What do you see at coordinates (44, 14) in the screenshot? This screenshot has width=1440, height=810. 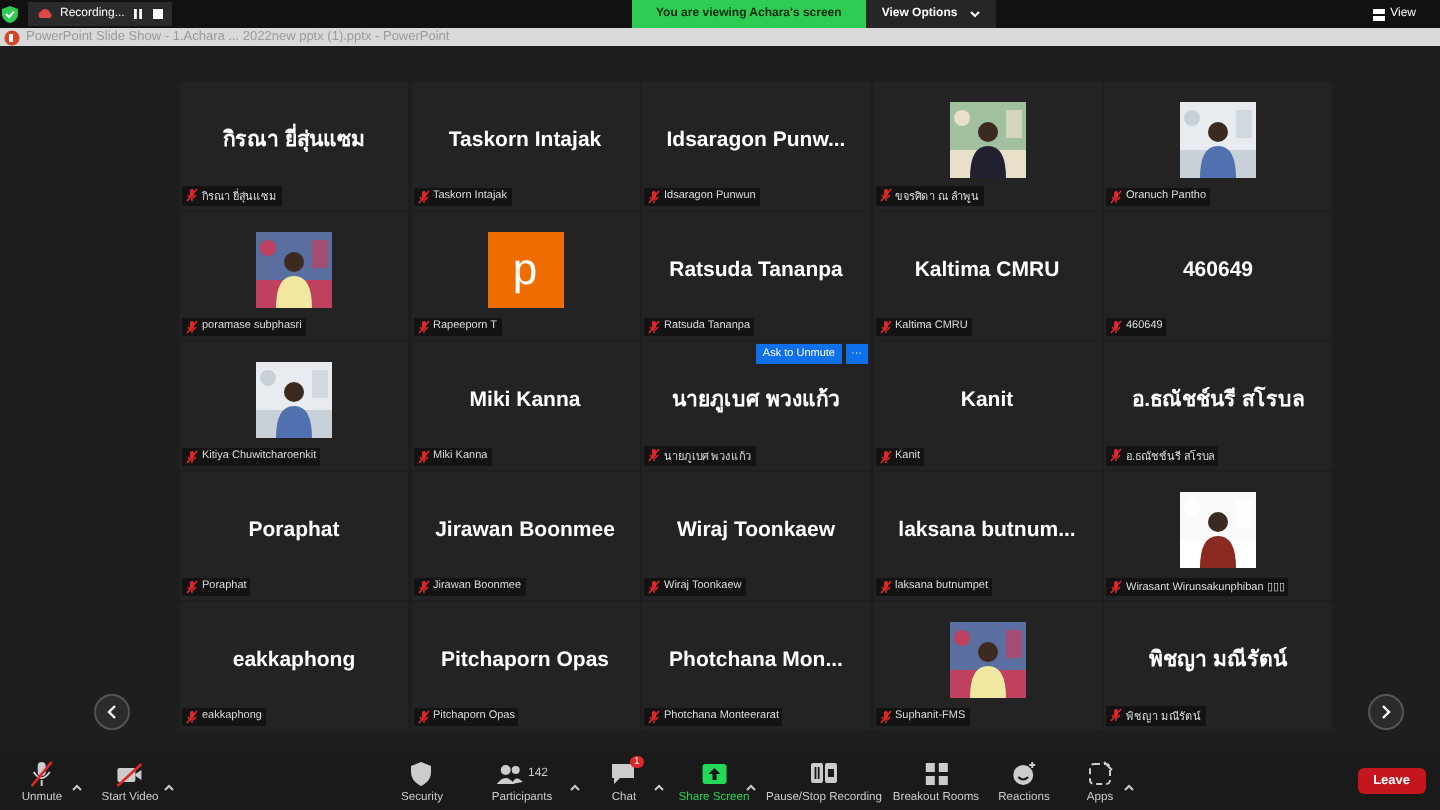 I see `cloud-icon` at bounding box center [44, 14].